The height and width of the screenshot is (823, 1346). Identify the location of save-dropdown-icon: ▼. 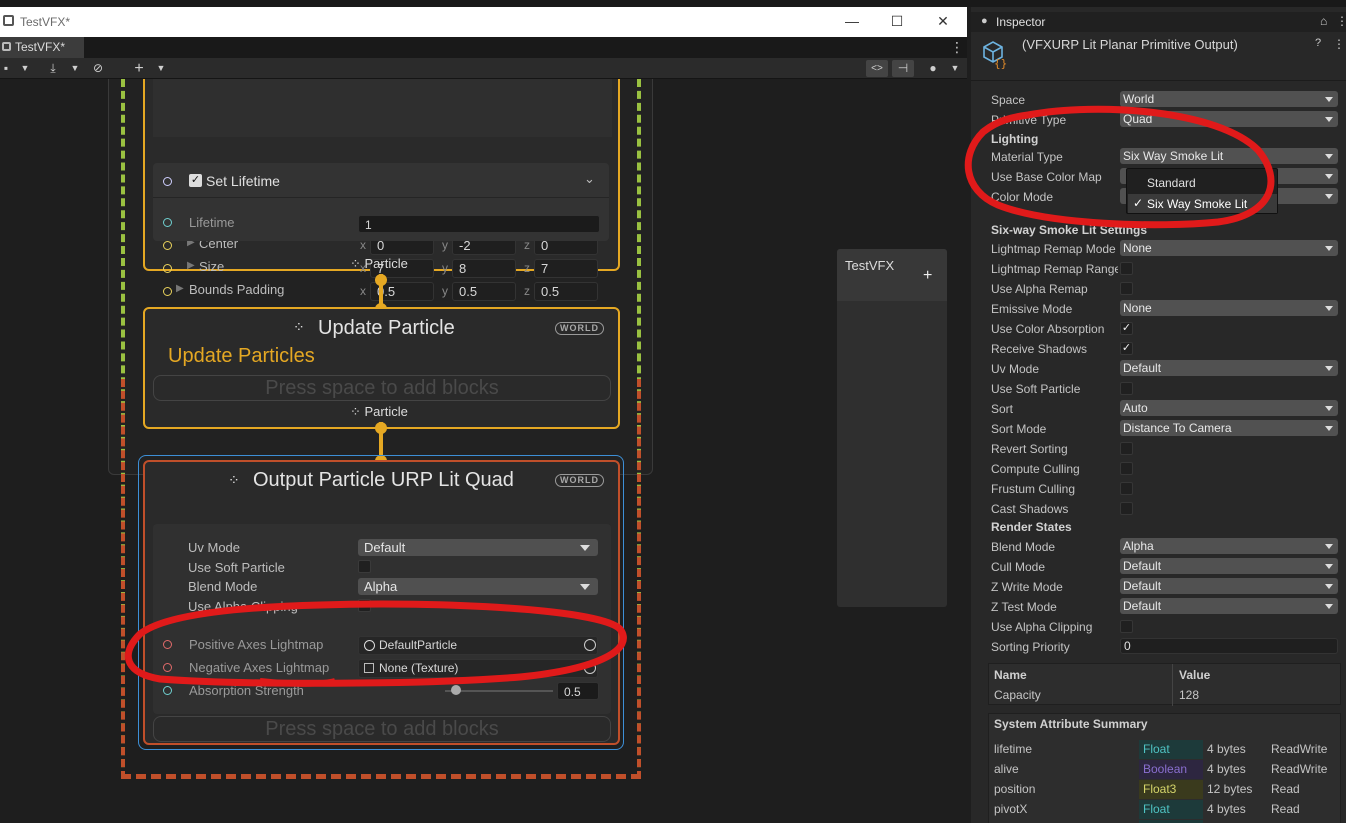
(25, 68).